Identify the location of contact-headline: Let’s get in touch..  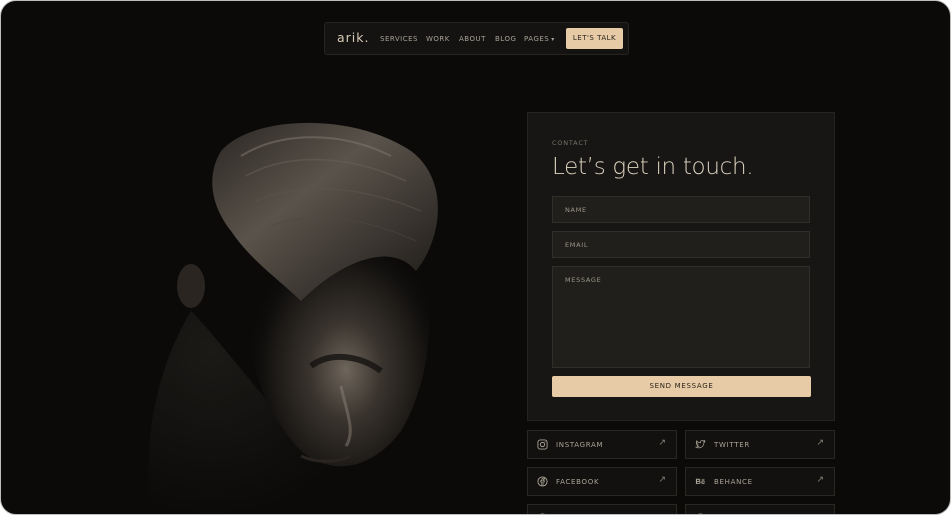
(653, 167).